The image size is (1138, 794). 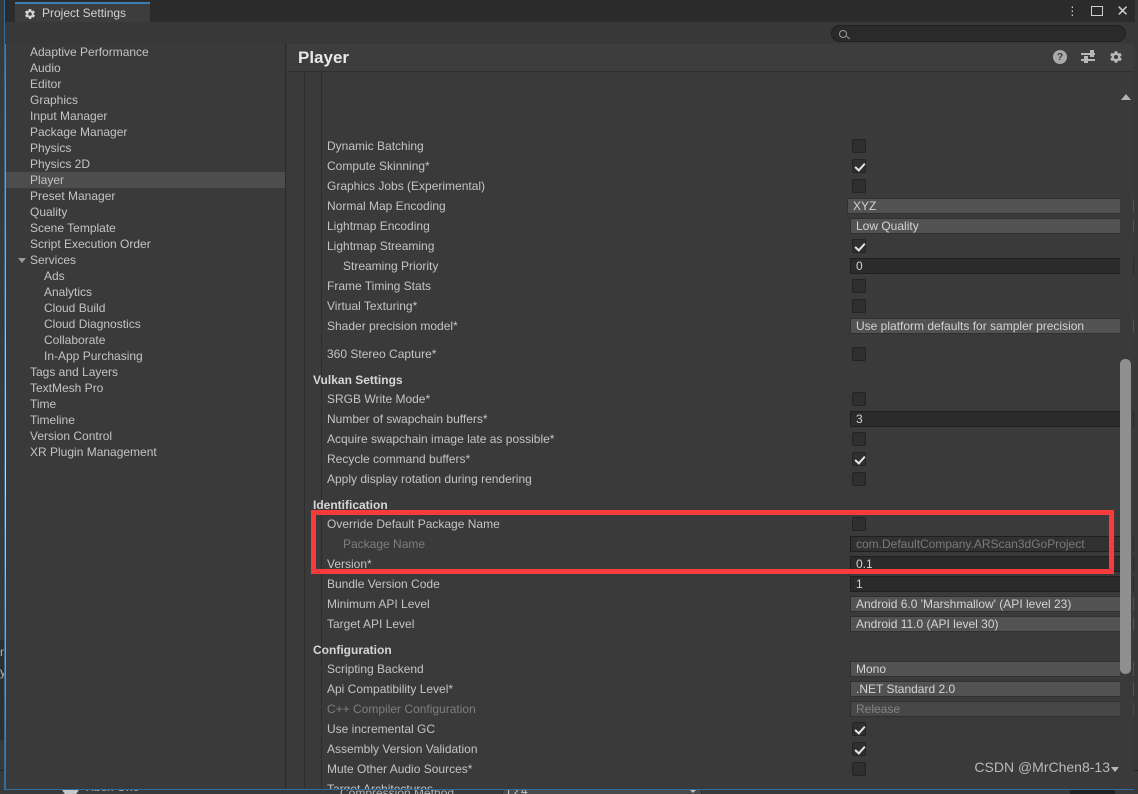 I want to click on checkbox-dynamic-batching, so click(x=859, y=146).